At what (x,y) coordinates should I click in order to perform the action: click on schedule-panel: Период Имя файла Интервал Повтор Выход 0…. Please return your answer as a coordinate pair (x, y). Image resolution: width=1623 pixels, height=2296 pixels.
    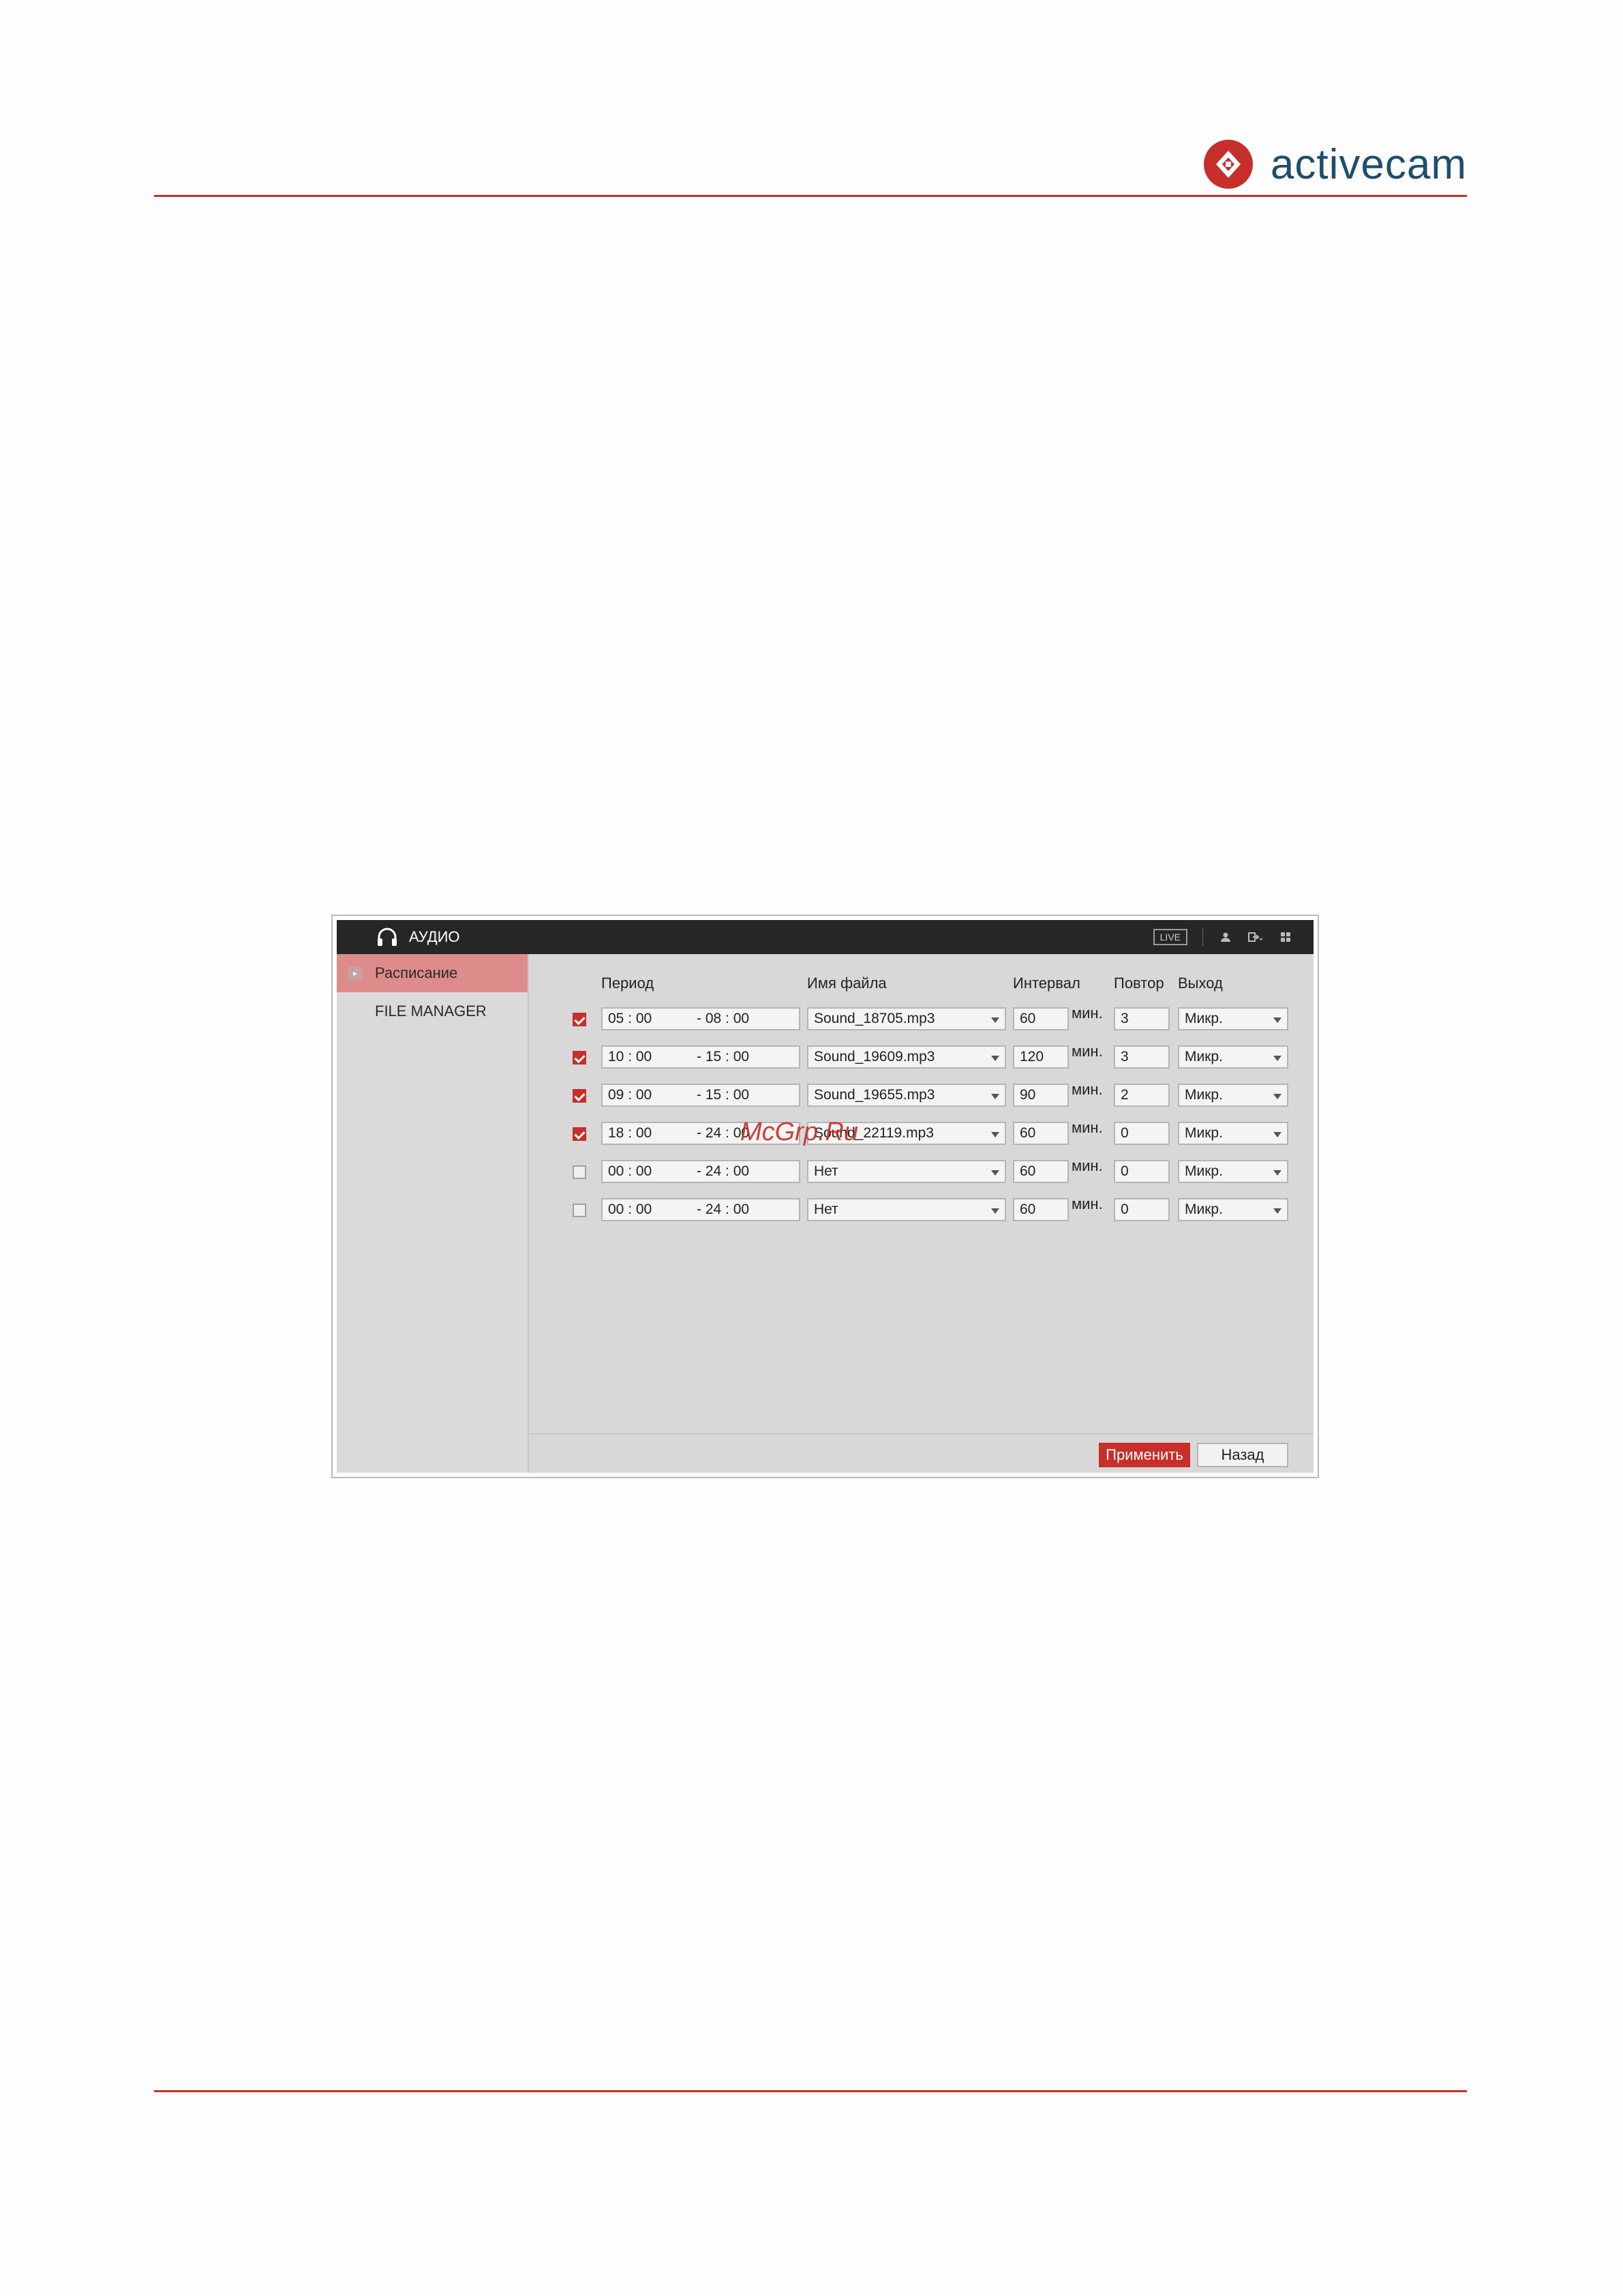
    Looking at the image, I should click on (921, 1213).